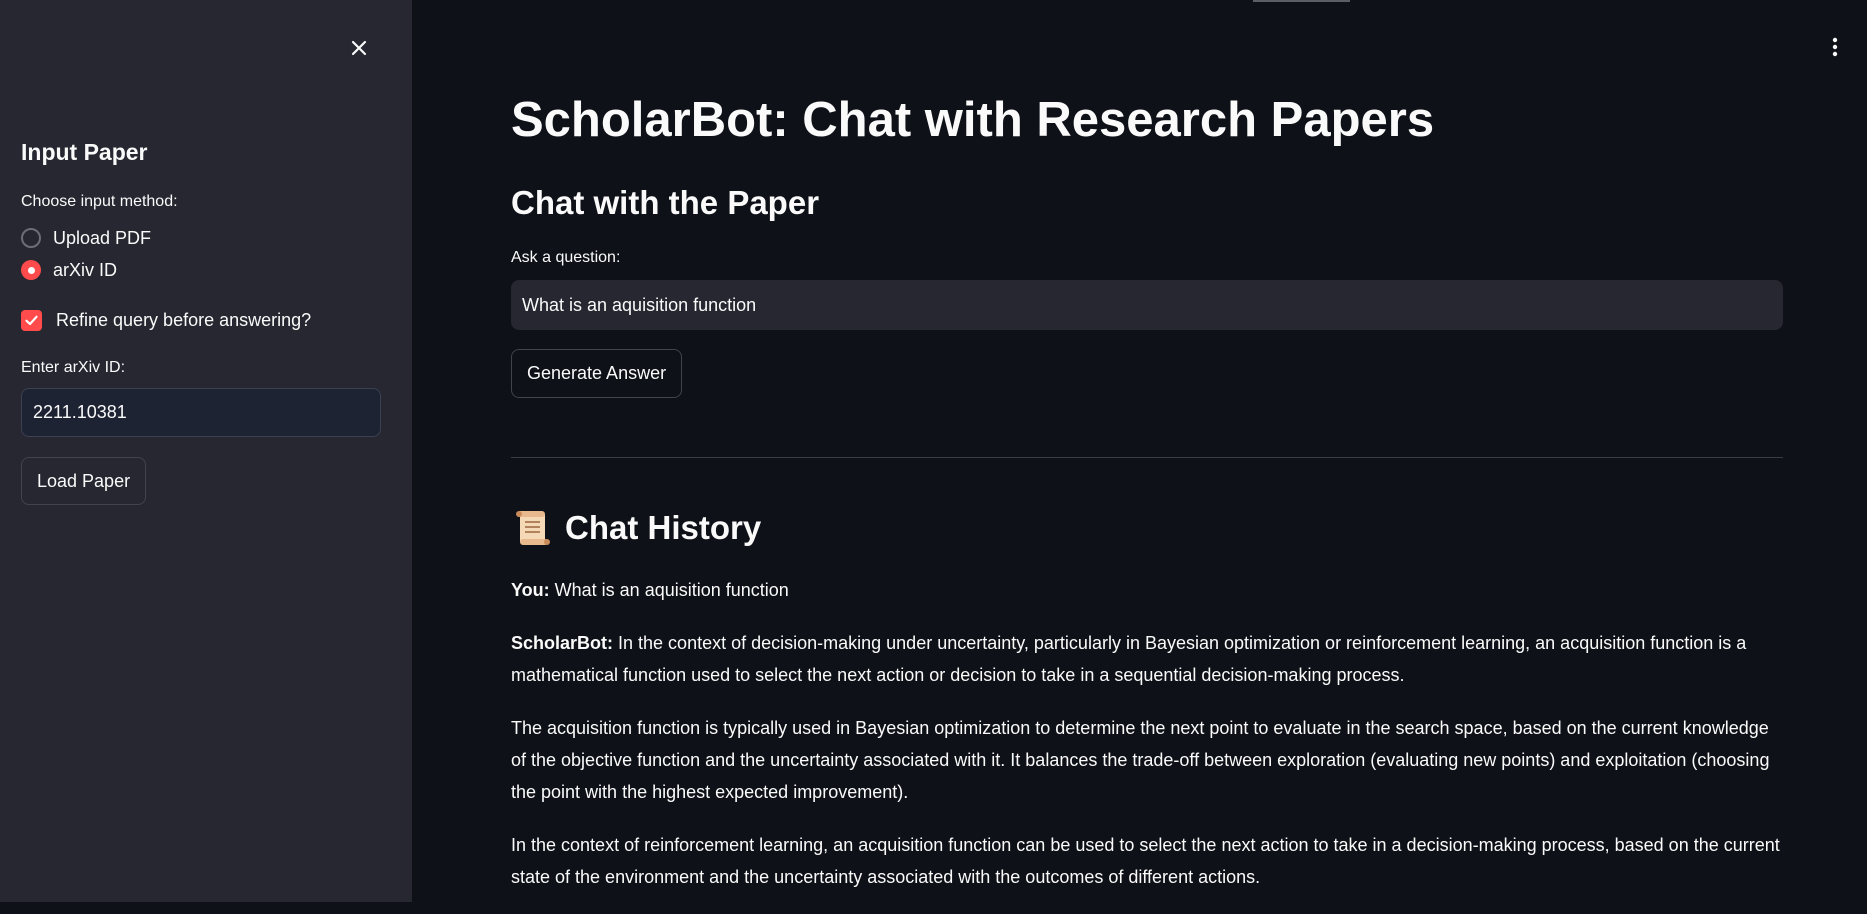  What do you see at coordinates (1301, 1) in the screenshot?
I see `top-loading-indicator` at bounding box center [1301, 1].